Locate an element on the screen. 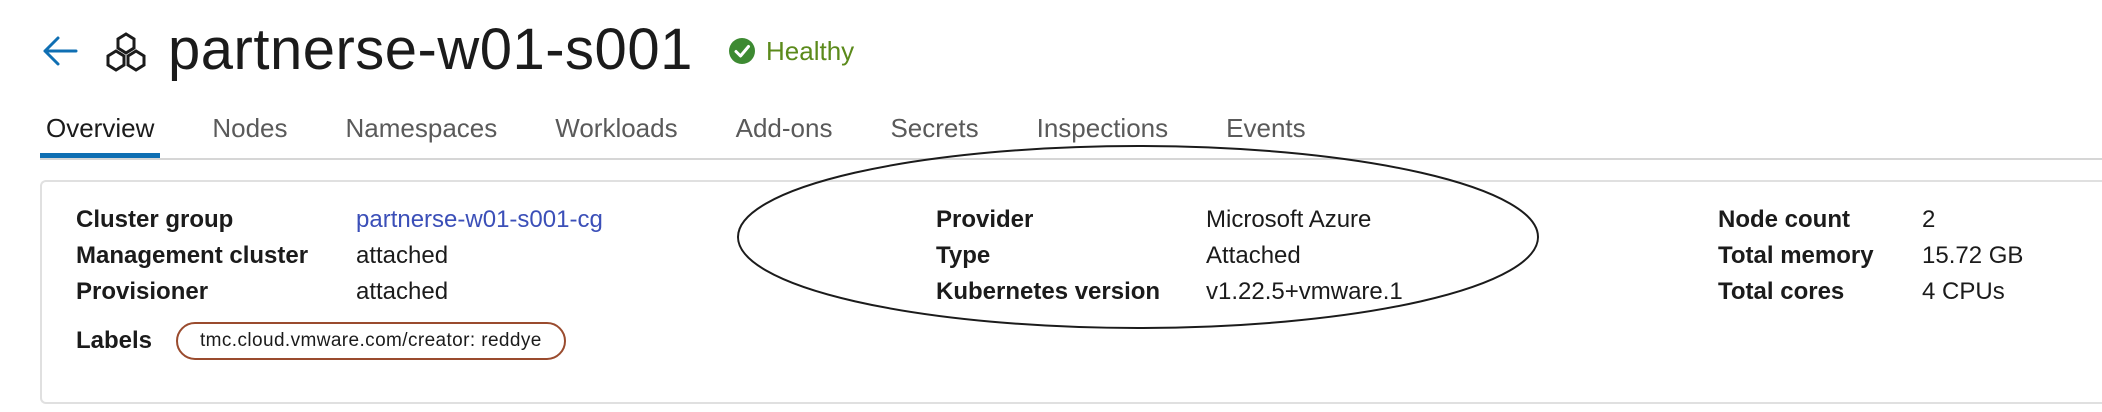 The height and width of the screenshot is (412, 2102). cluster-group-link: partnerse-w01-s001-cg is located at coordinates (479, 220).